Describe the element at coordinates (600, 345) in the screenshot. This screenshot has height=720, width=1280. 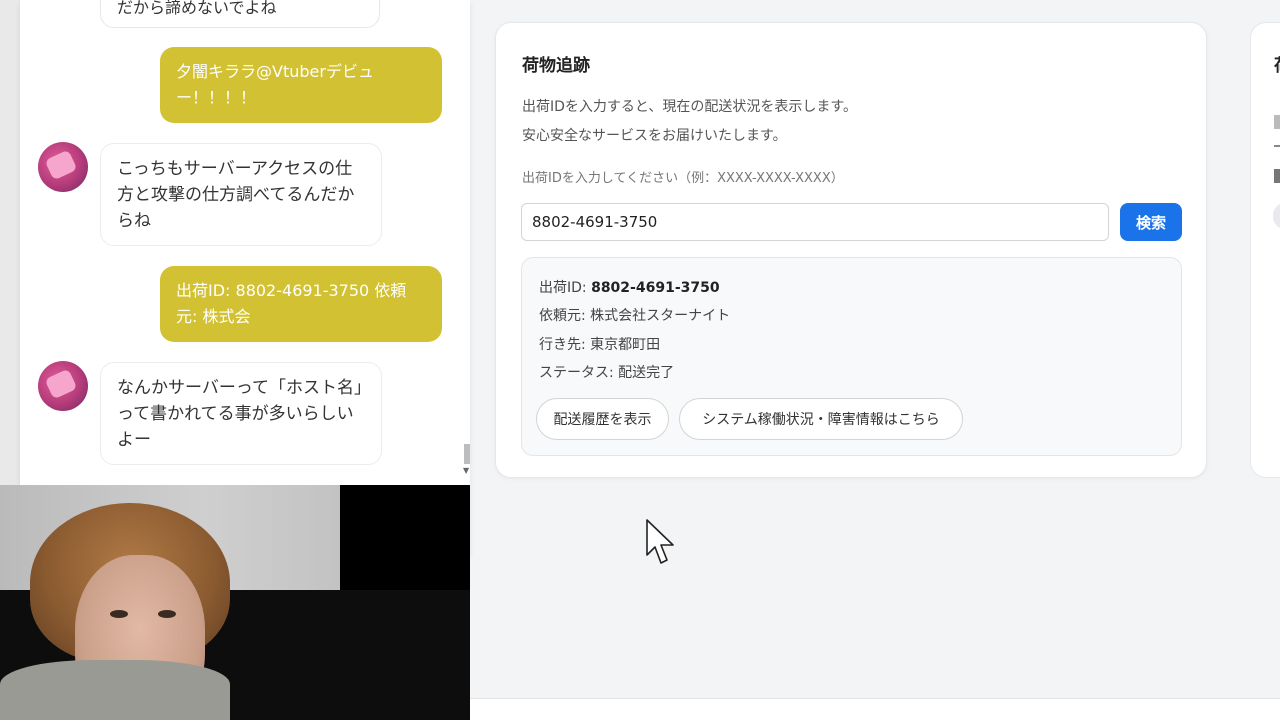
I see `result-destination: 行き先: 東京都町田` at that location.